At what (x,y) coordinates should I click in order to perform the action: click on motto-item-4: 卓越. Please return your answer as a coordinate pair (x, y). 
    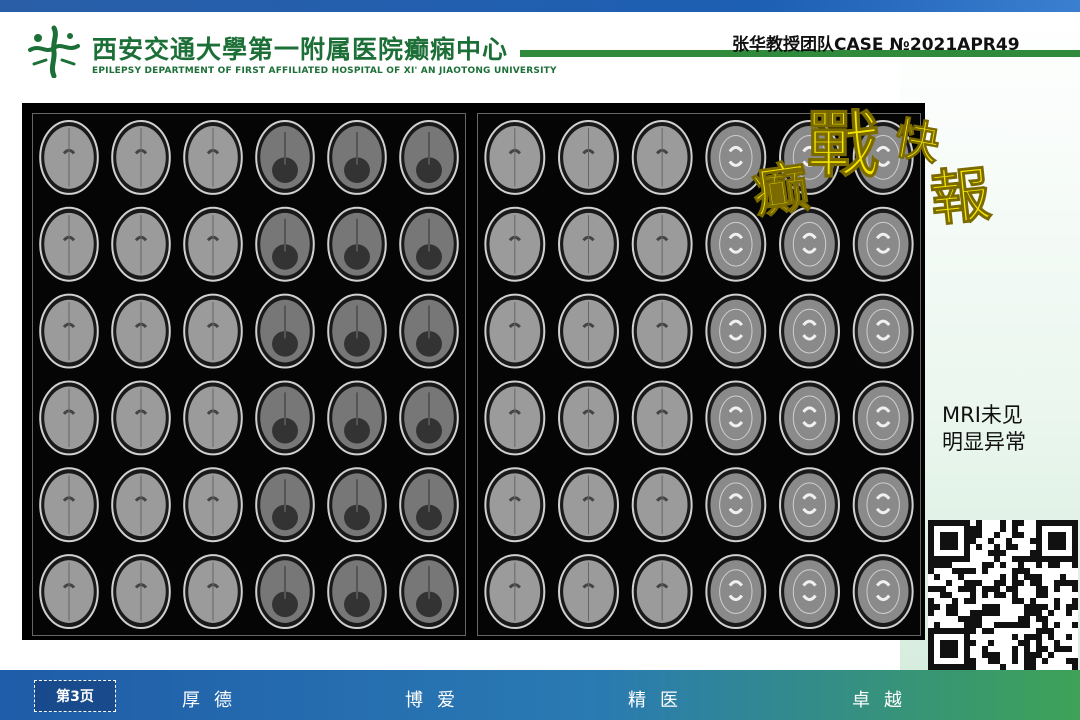
    Looking at the image, I should click on (884, 700).